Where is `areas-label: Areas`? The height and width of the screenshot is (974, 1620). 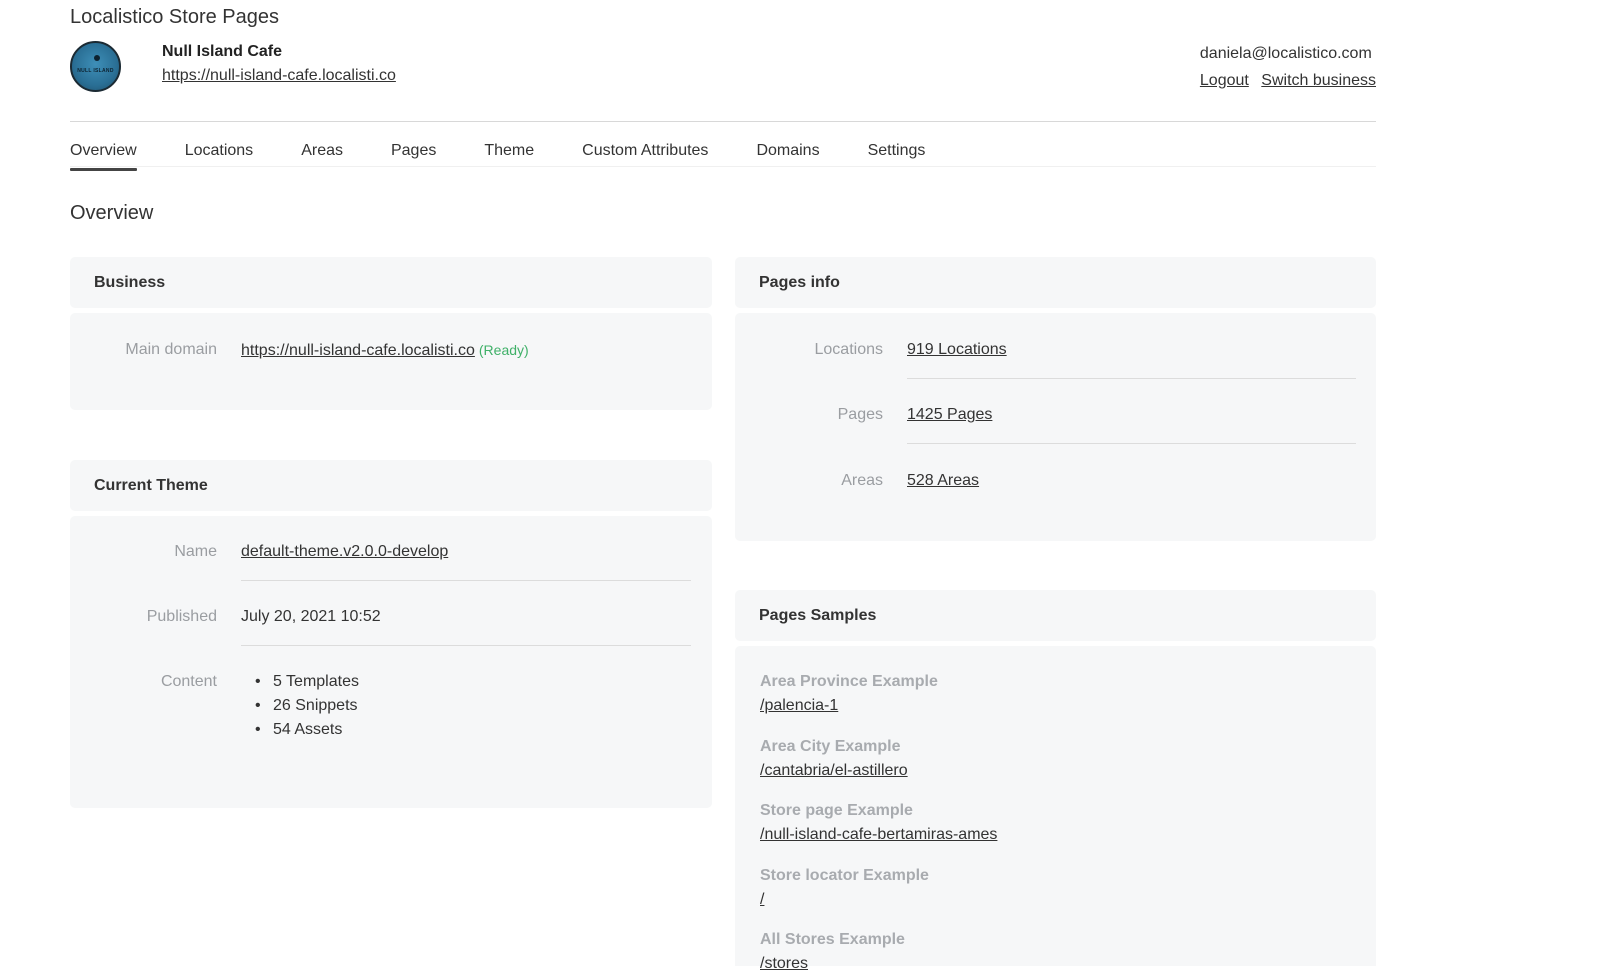
areas-label: Areas is located at coordinates (862, 480).